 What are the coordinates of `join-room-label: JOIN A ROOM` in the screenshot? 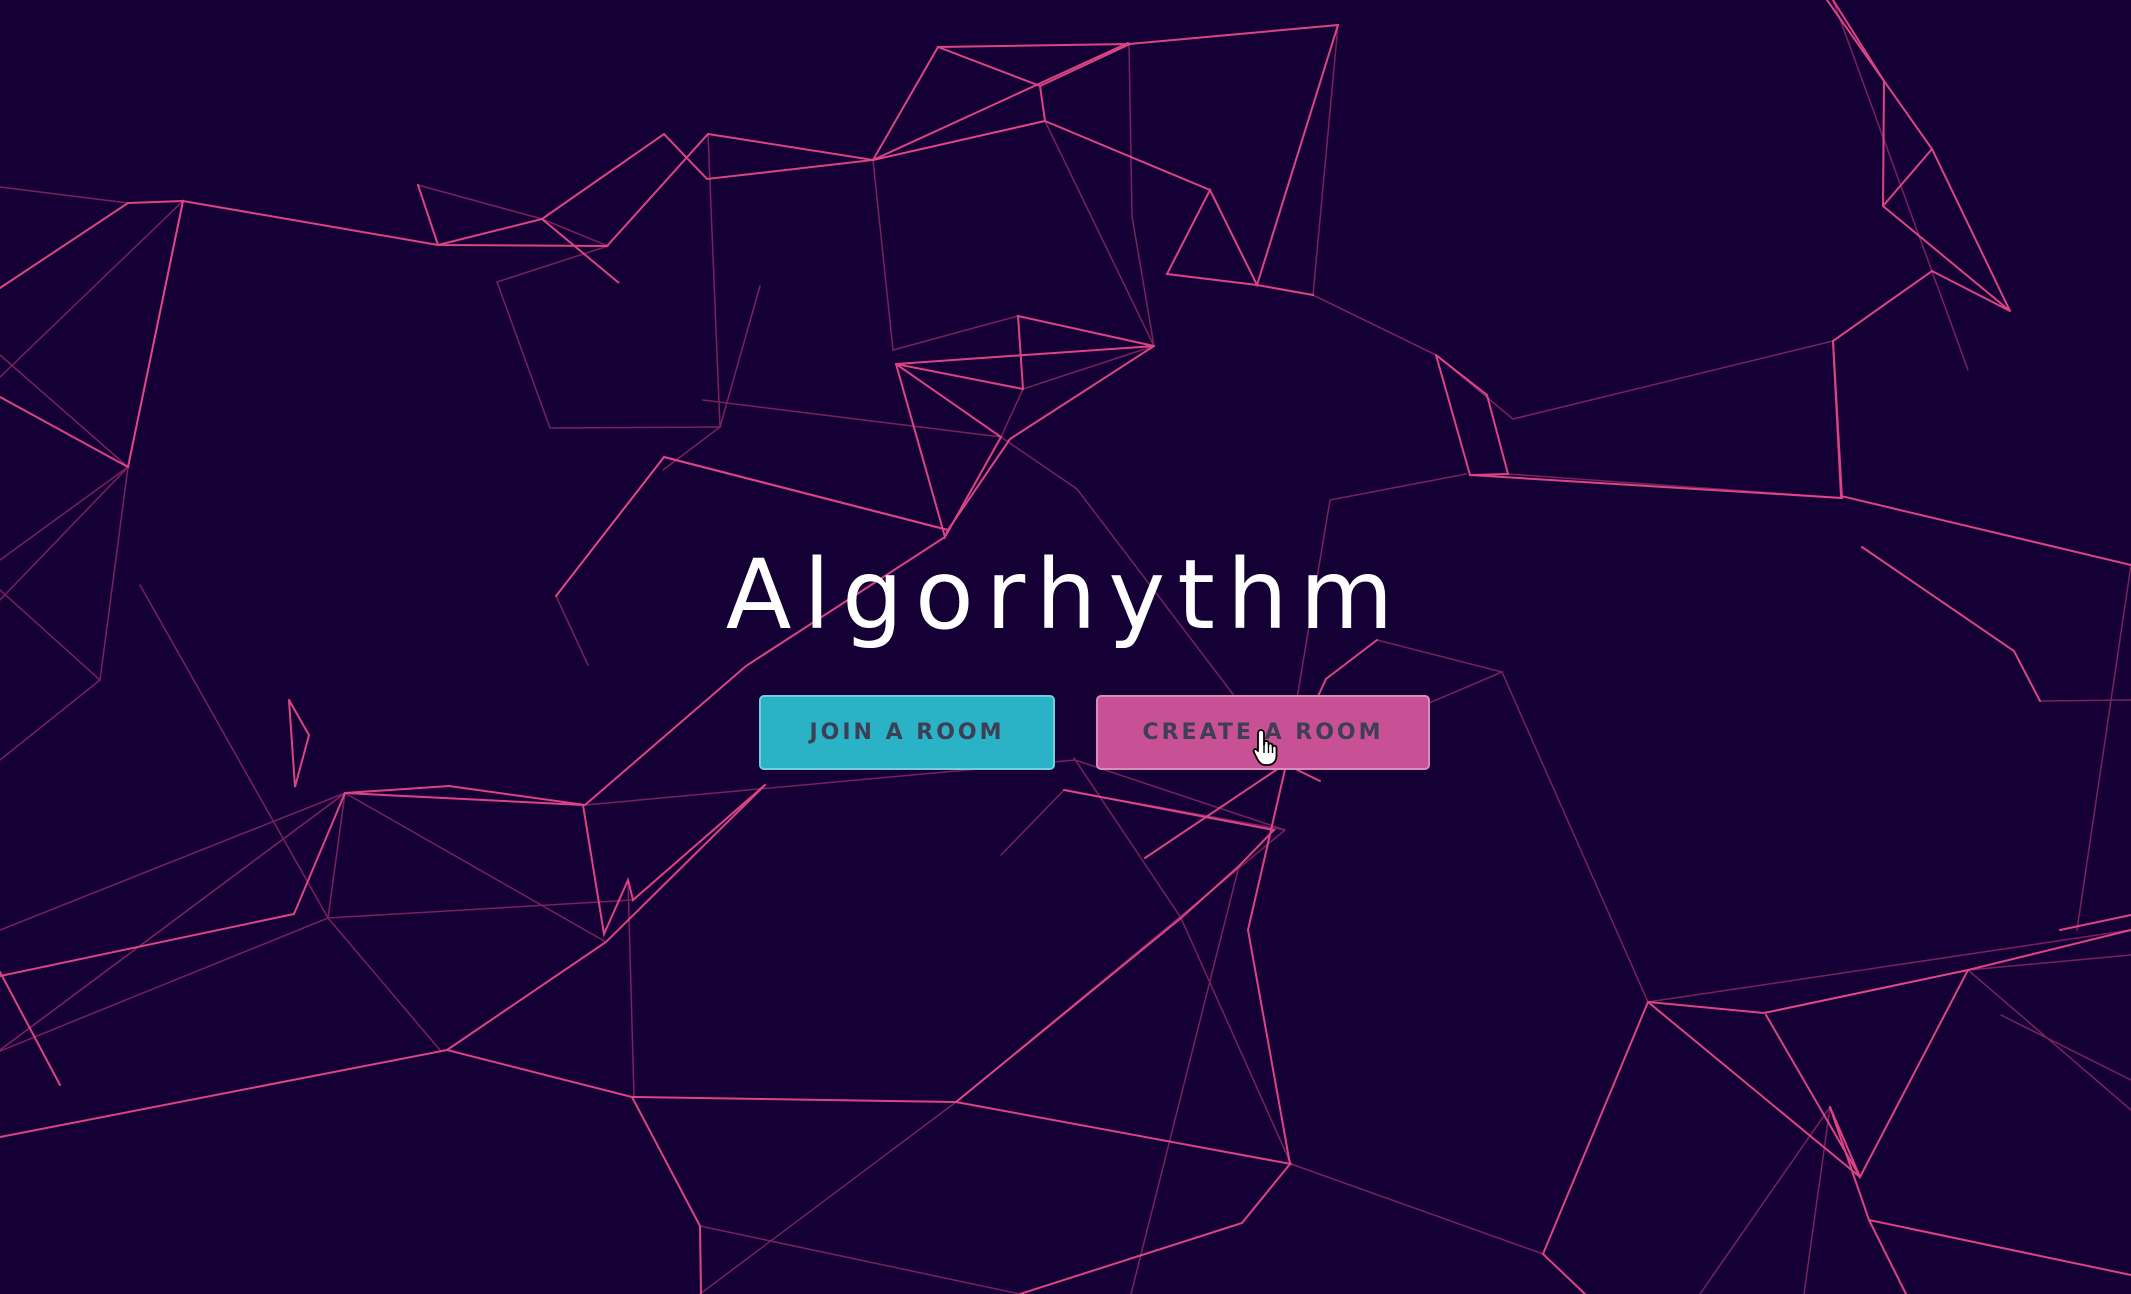 It's located at (907, 732).